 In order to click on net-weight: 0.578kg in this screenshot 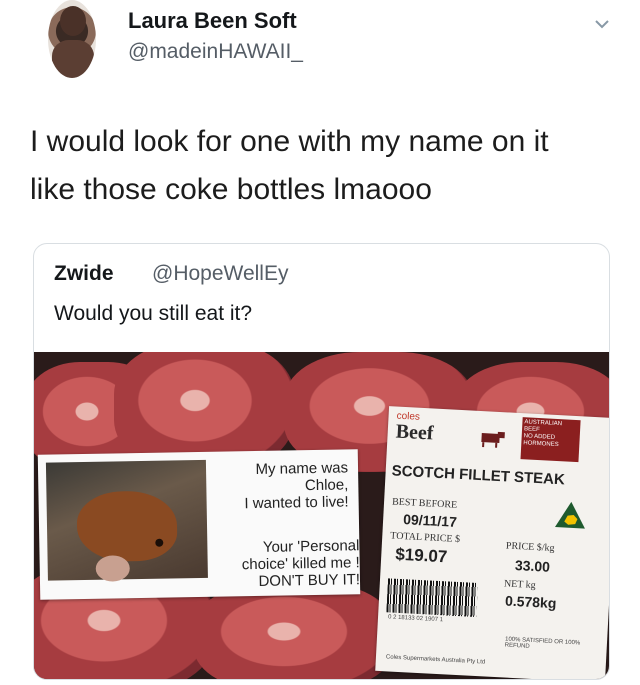, I will do `click(530, 602)`.